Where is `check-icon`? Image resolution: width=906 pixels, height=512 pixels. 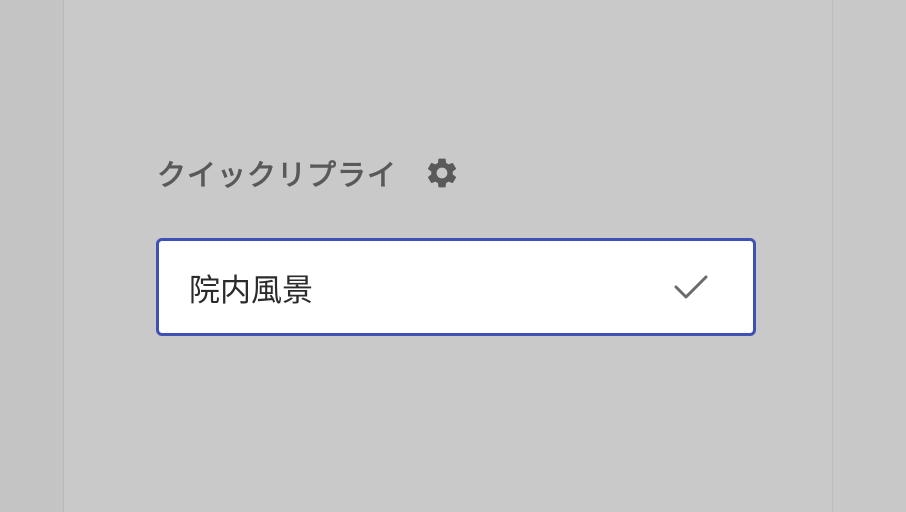
check-icon is located at coordinates (691, 287).